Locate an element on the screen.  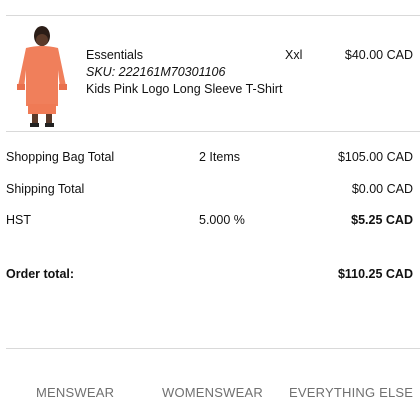
shipping-label: Shipping Total is located at coordinates (45, 189).